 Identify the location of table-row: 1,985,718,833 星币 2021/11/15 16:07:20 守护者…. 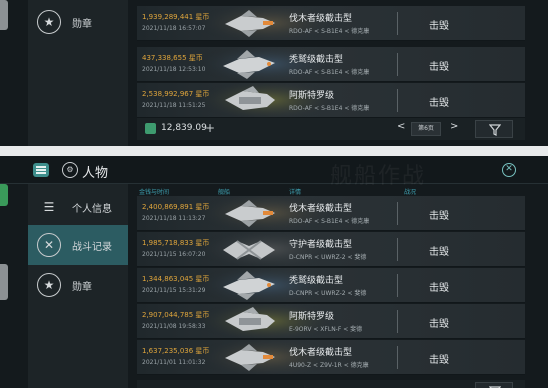
(331, 249).